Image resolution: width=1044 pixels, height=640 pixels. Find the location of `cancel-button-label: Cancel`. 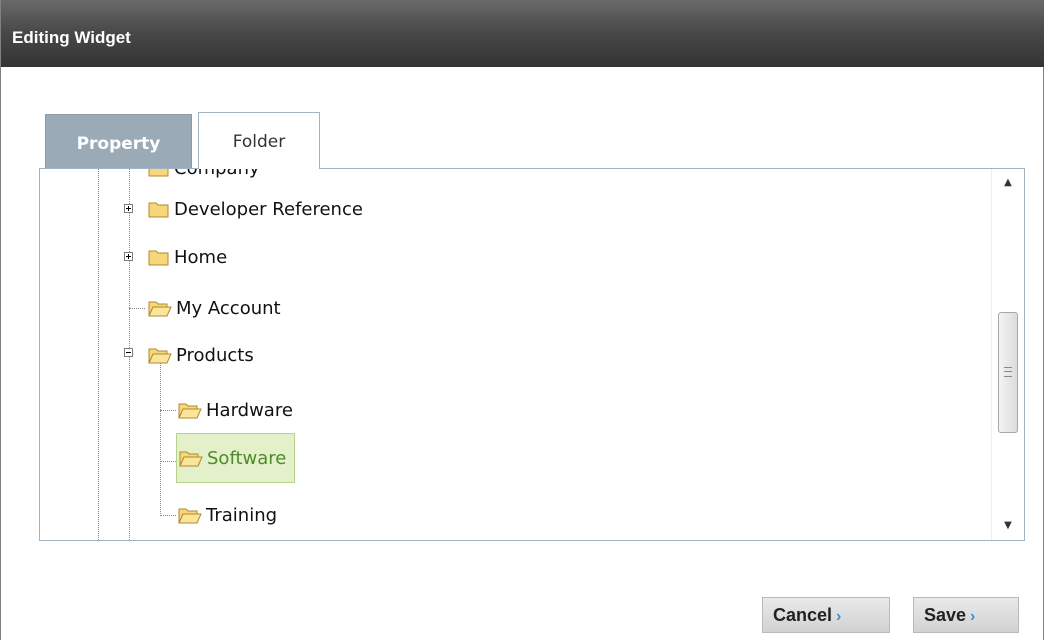

cancel-button-label: Cancel is located at coordinates (803, 615).